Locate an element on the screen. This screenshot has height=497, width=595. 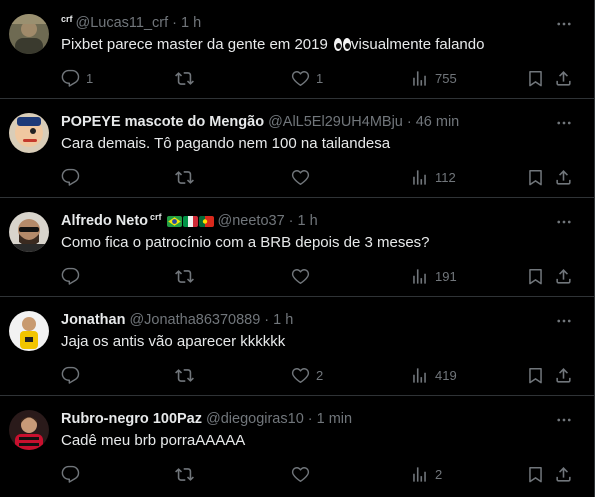
views-button: 191 is located at coordinates (433, 276).